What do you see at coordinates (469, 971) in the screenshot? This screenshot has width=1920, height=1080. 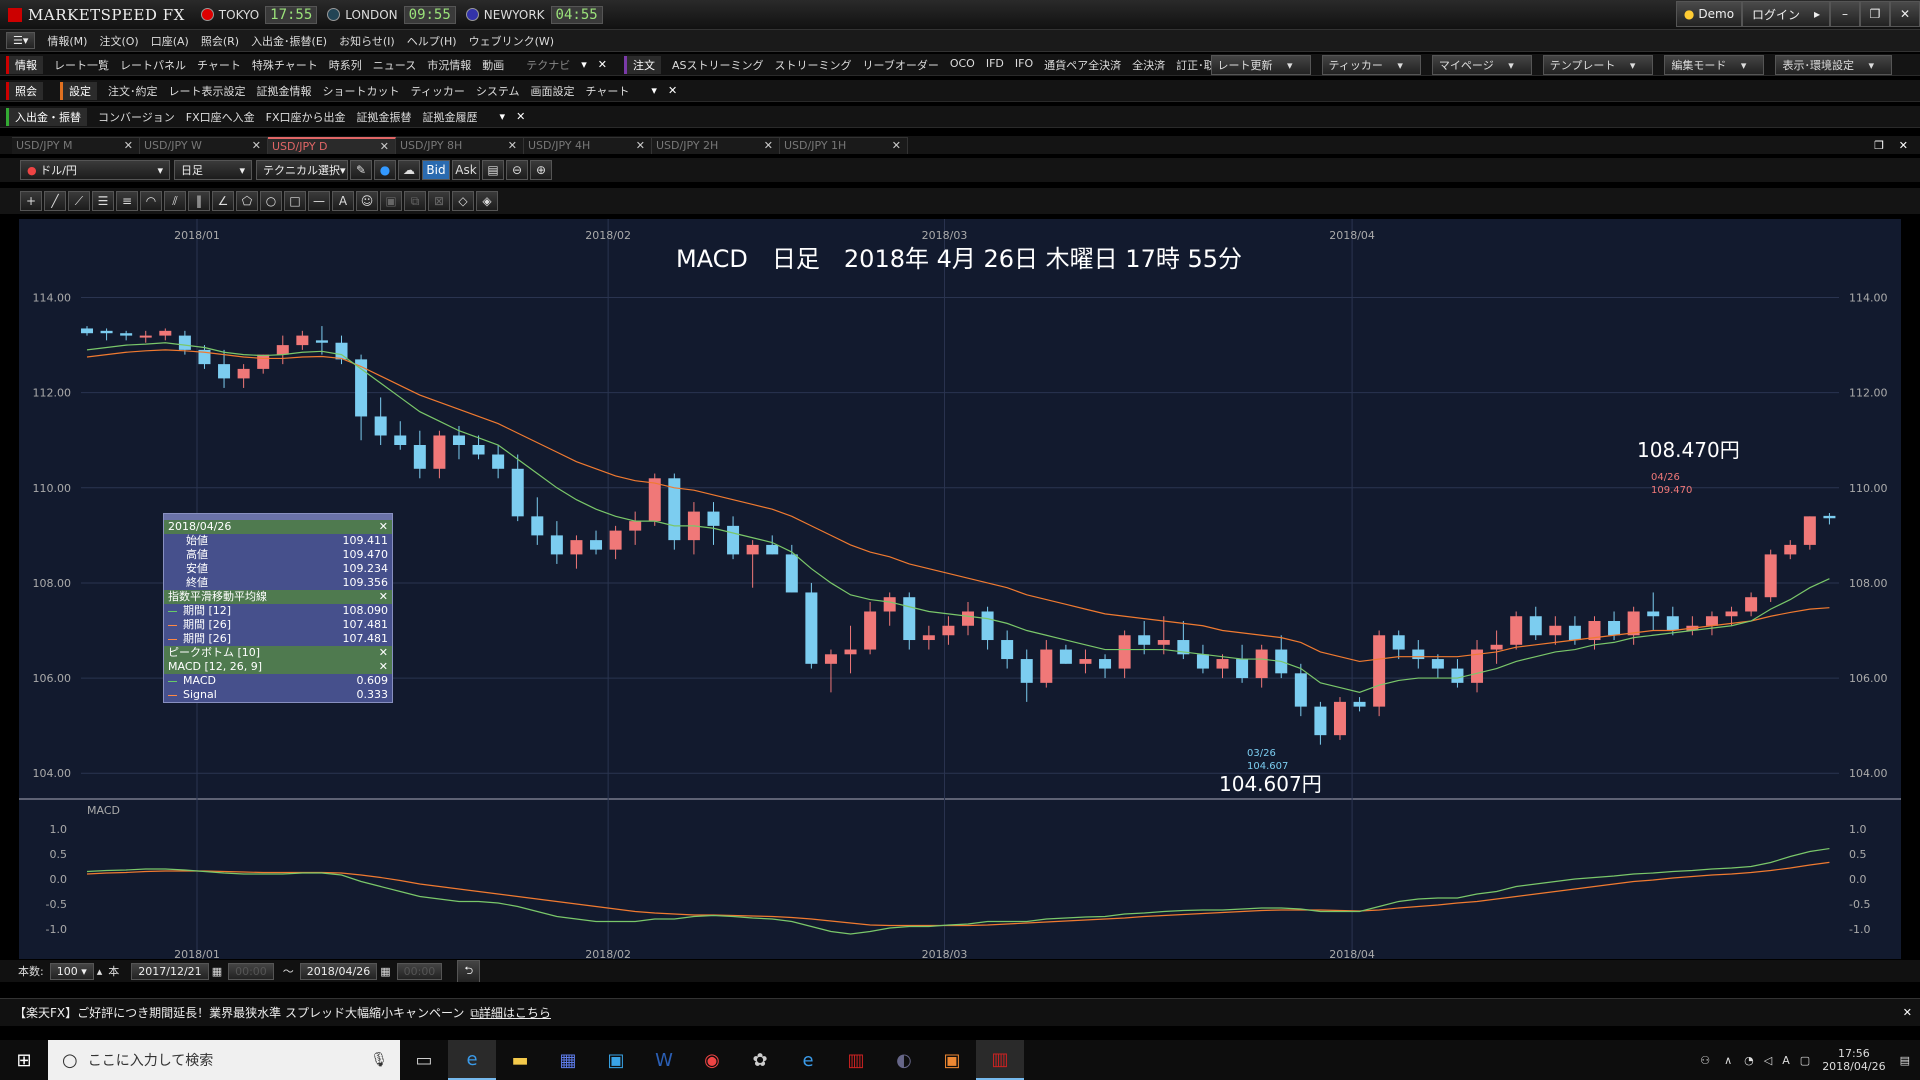 I see `refresh-icon: ⮌` at bounding box center [469, 971].